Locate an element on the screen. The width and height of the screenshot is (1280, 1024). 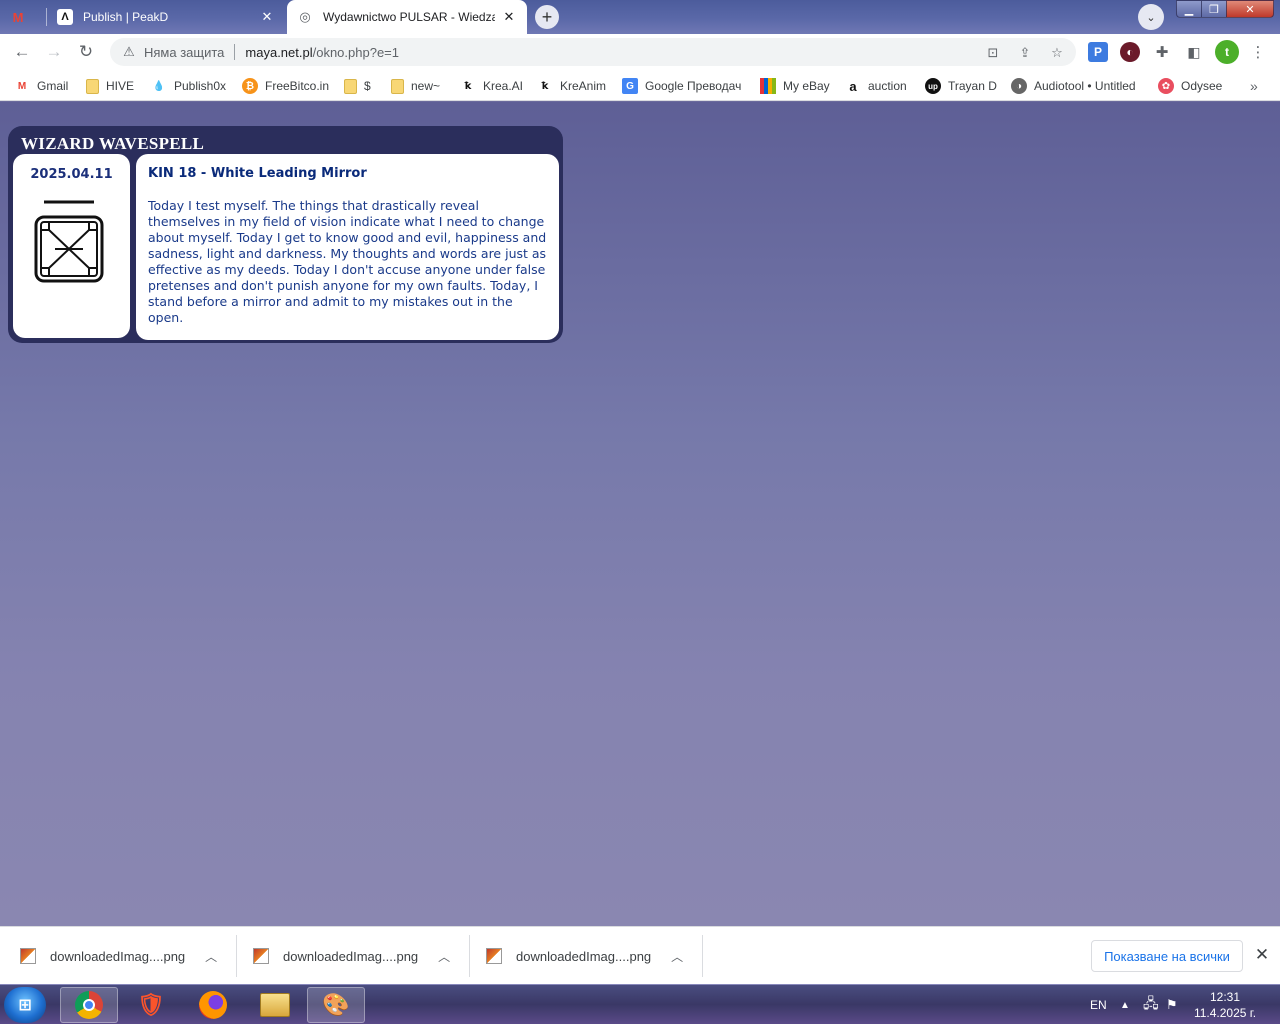
bookmark-label: $ is located at coordinates (367, 86).